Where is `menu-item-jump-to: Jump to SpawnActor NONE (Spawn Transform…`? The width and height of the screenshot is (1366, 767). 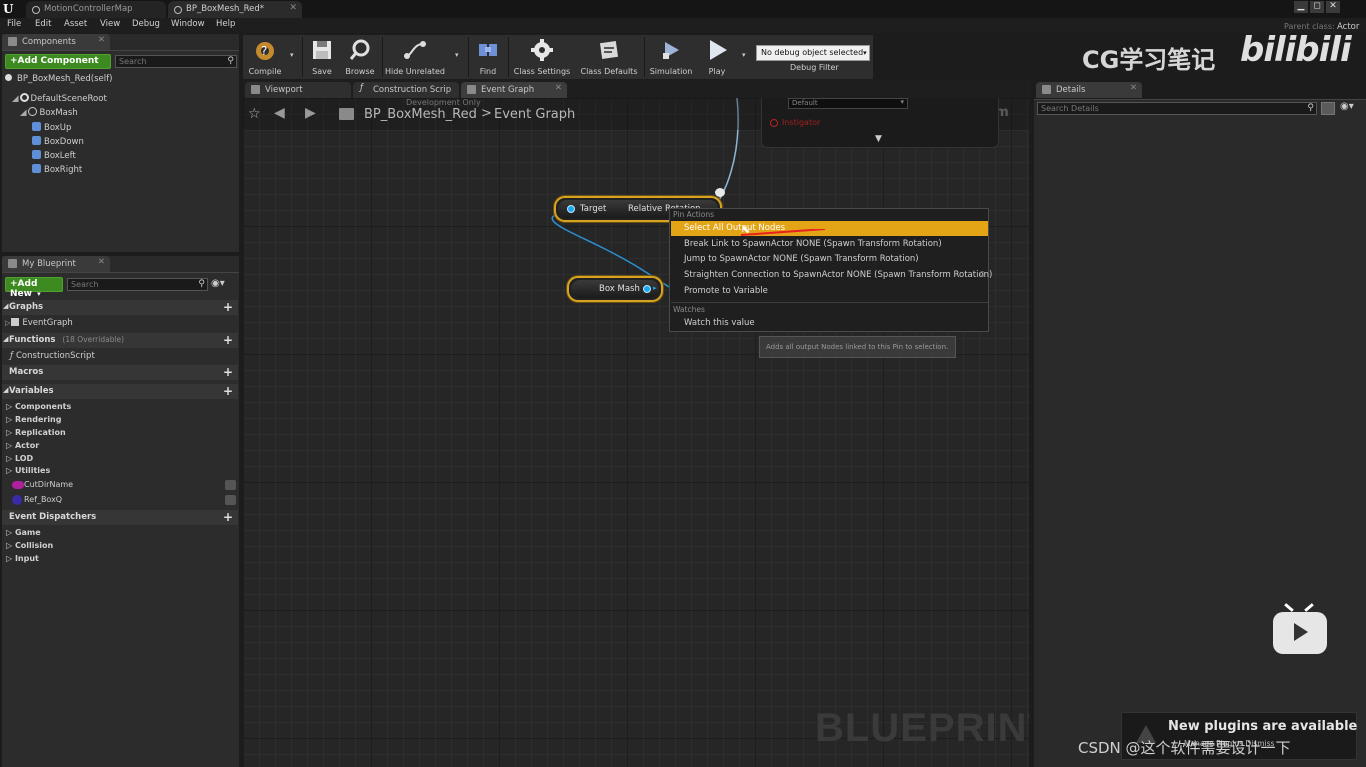 menu-item-jump-to: Jump to SpawnActor NONE (Spawn Transform… is located at coordinates (829, 259).